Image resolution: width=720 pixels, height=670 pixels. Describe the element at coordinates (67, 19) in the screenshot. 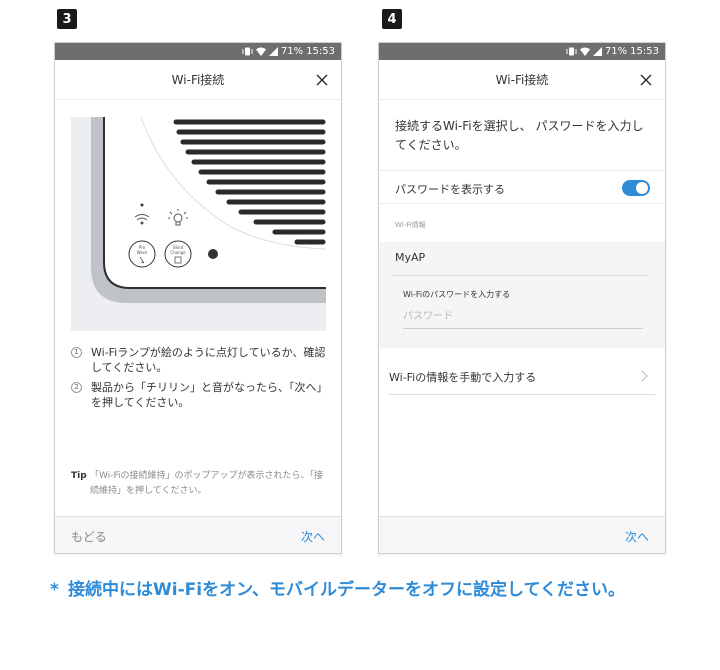

I see `step-number-badge: 3` at that location.